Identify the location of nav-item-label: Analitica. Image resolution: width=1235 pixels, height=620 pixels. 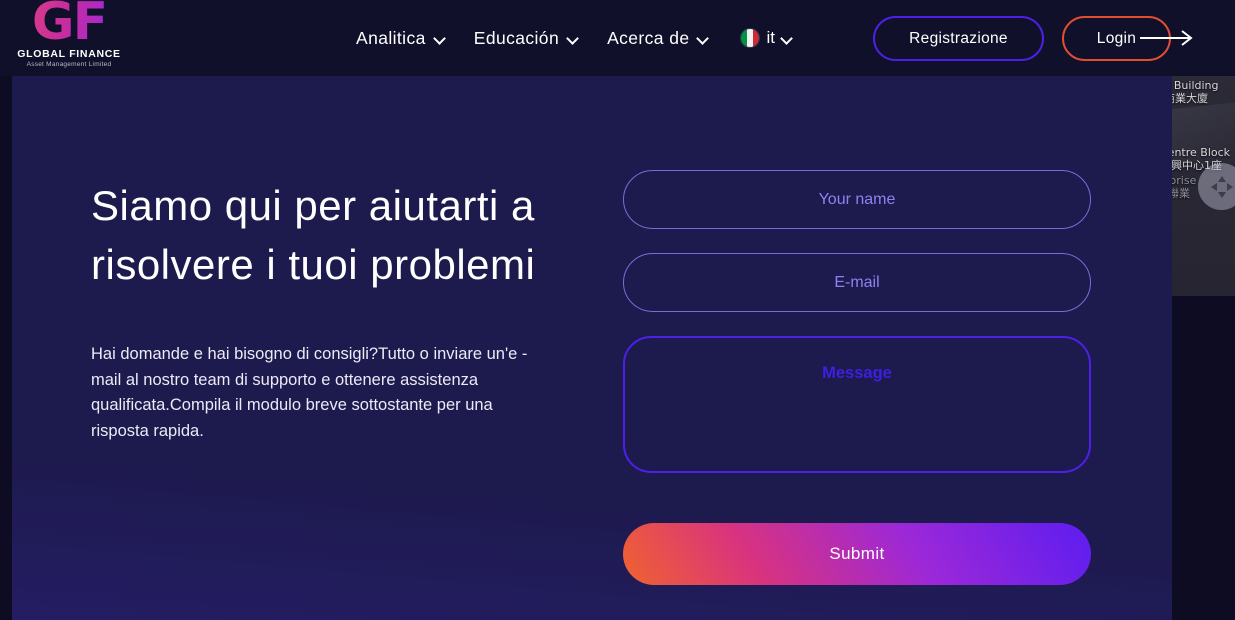
(391, 37).